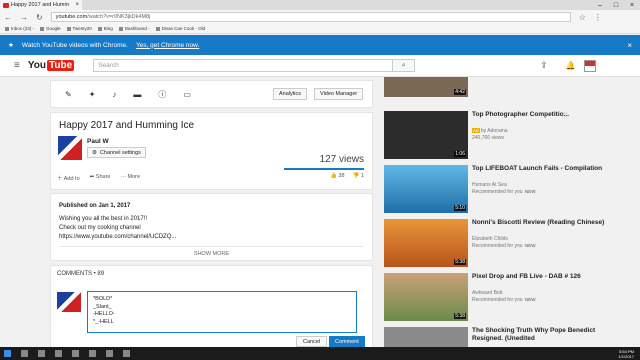 The image size is (640, 360). What do you see at coordinates (547, 169) in the screenshot?
I see `video-title: Top LIFEBOAT Launch Fails - Compilation` at bounding box center [547, 169].